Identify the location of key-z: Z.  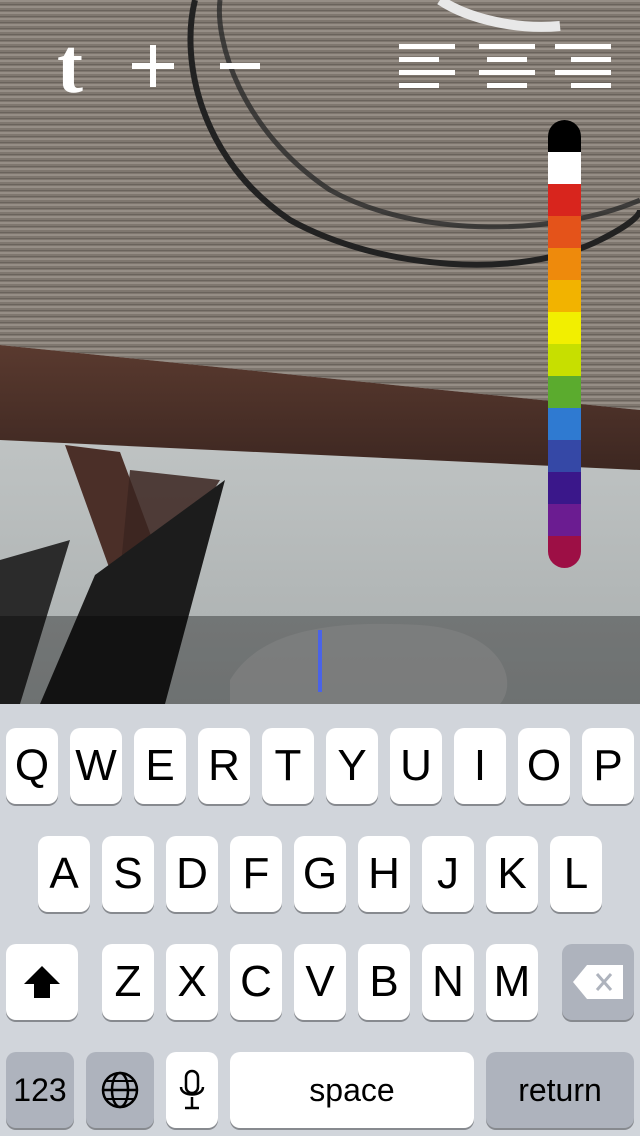
(128, 982).